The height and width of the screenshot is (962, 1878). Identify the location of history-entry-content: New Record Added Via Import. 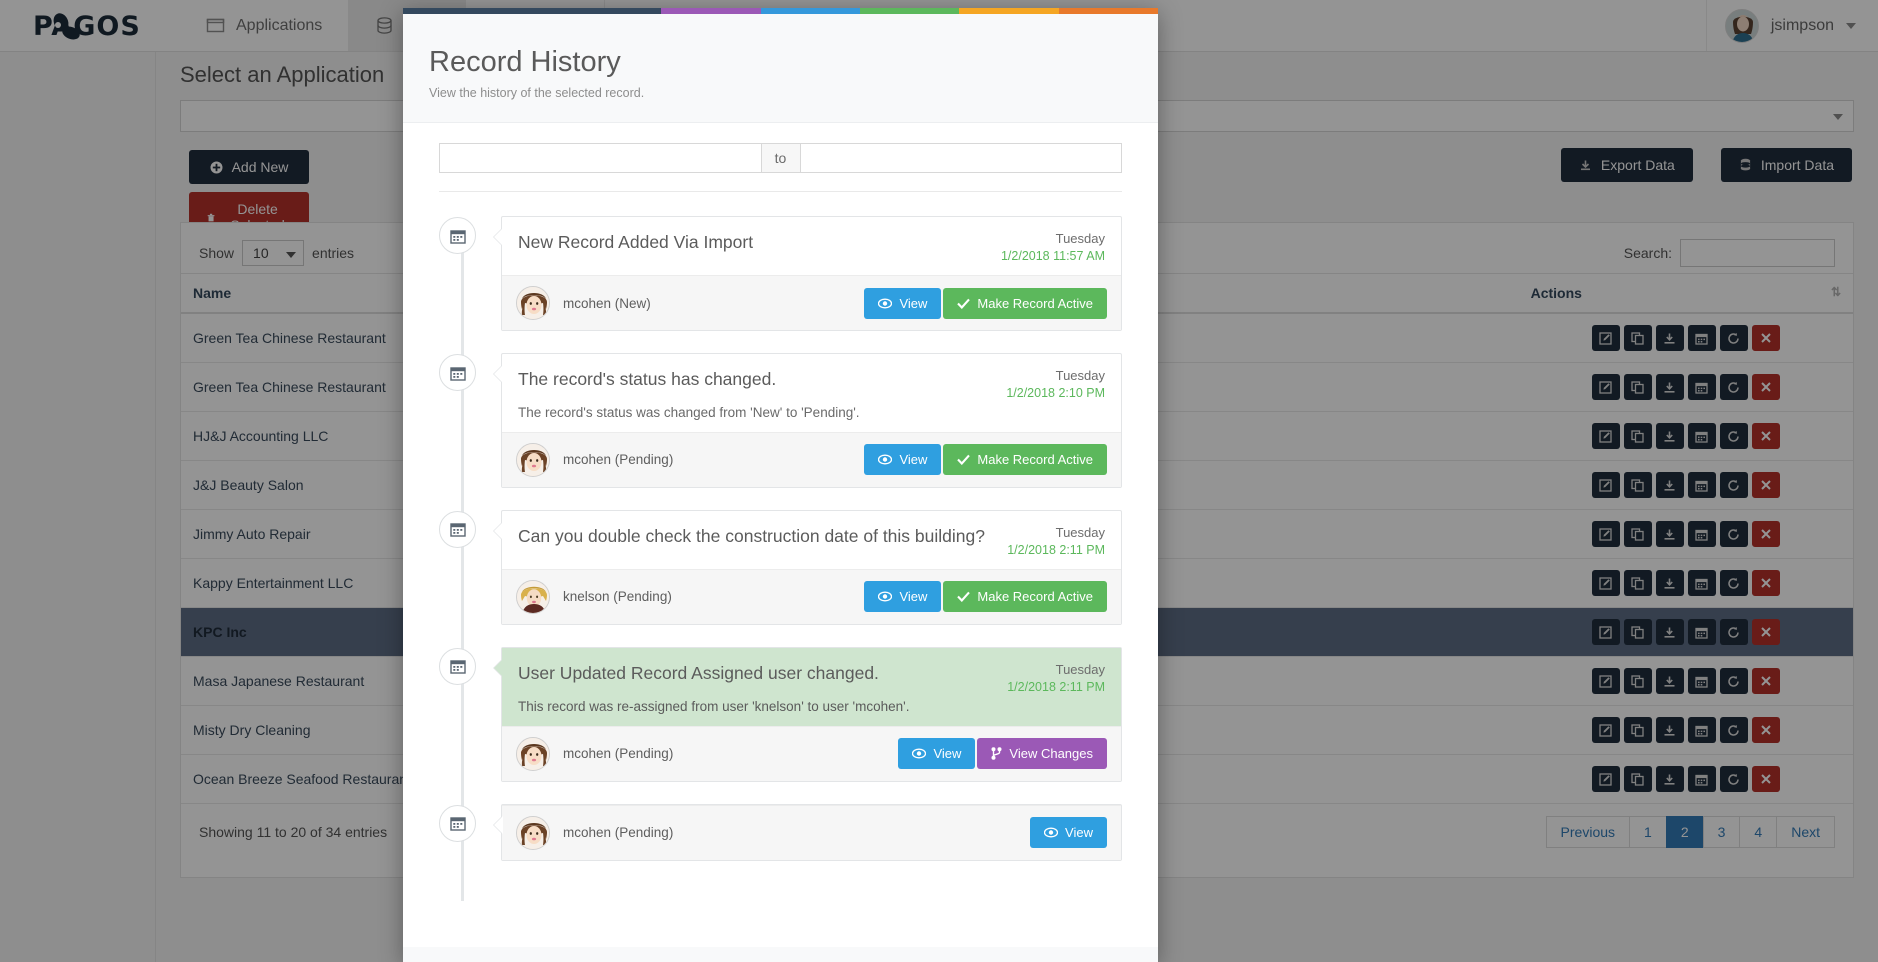
(752, 242).